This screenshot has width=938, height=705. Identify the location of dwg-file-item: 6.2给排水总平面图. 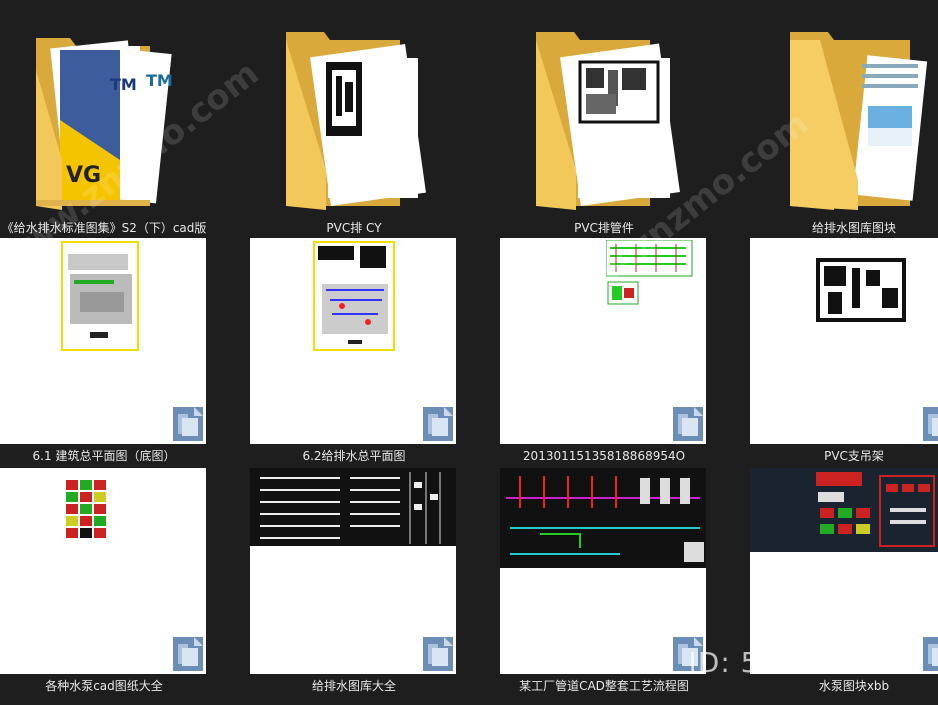
(354, 353).